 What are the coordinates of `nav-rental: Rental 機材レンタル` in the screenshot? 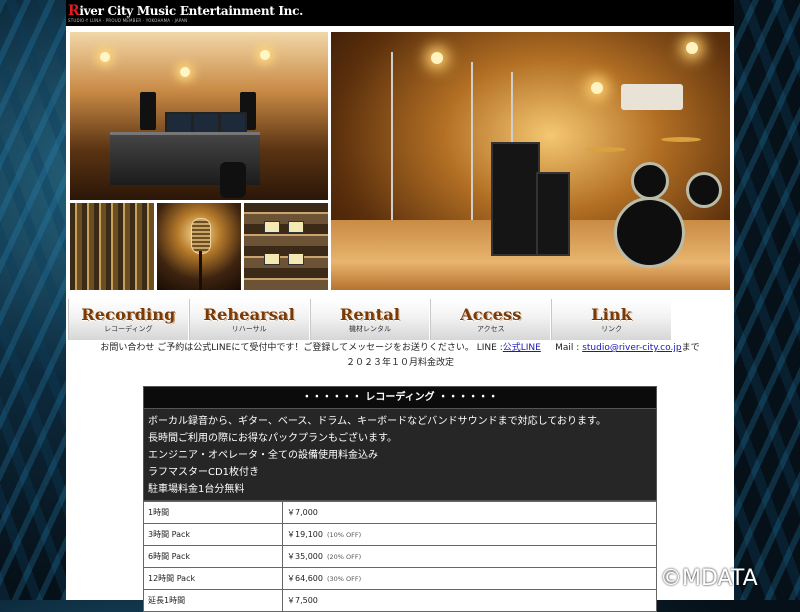 It's located at (369, 319).